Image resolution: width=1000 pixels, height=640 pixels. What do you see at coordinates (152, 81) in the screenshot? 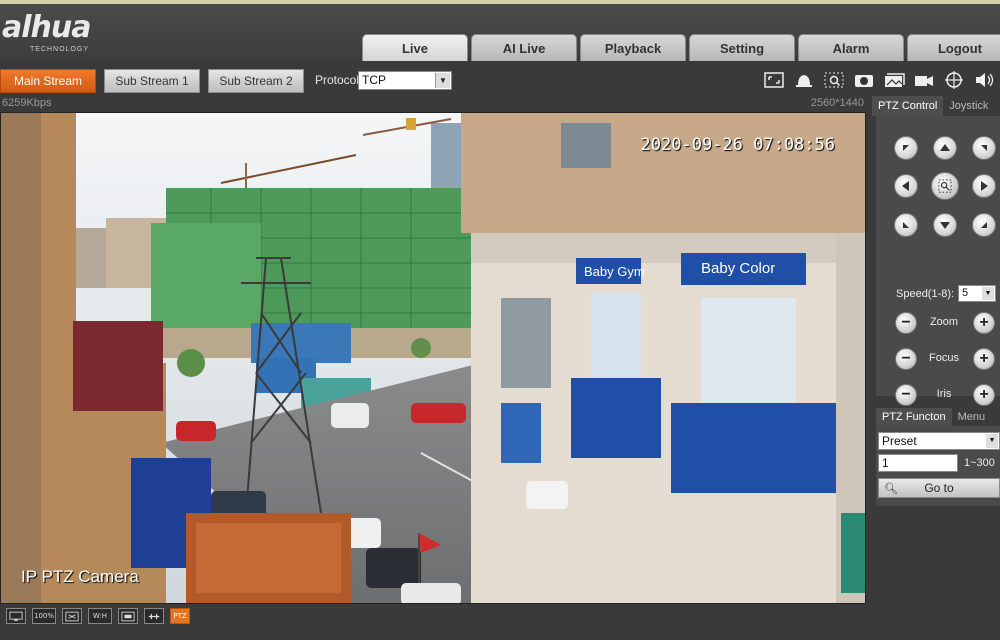
I see `sub-stream-1-button: Sub Stream 1` at bounding box center [152, 81].